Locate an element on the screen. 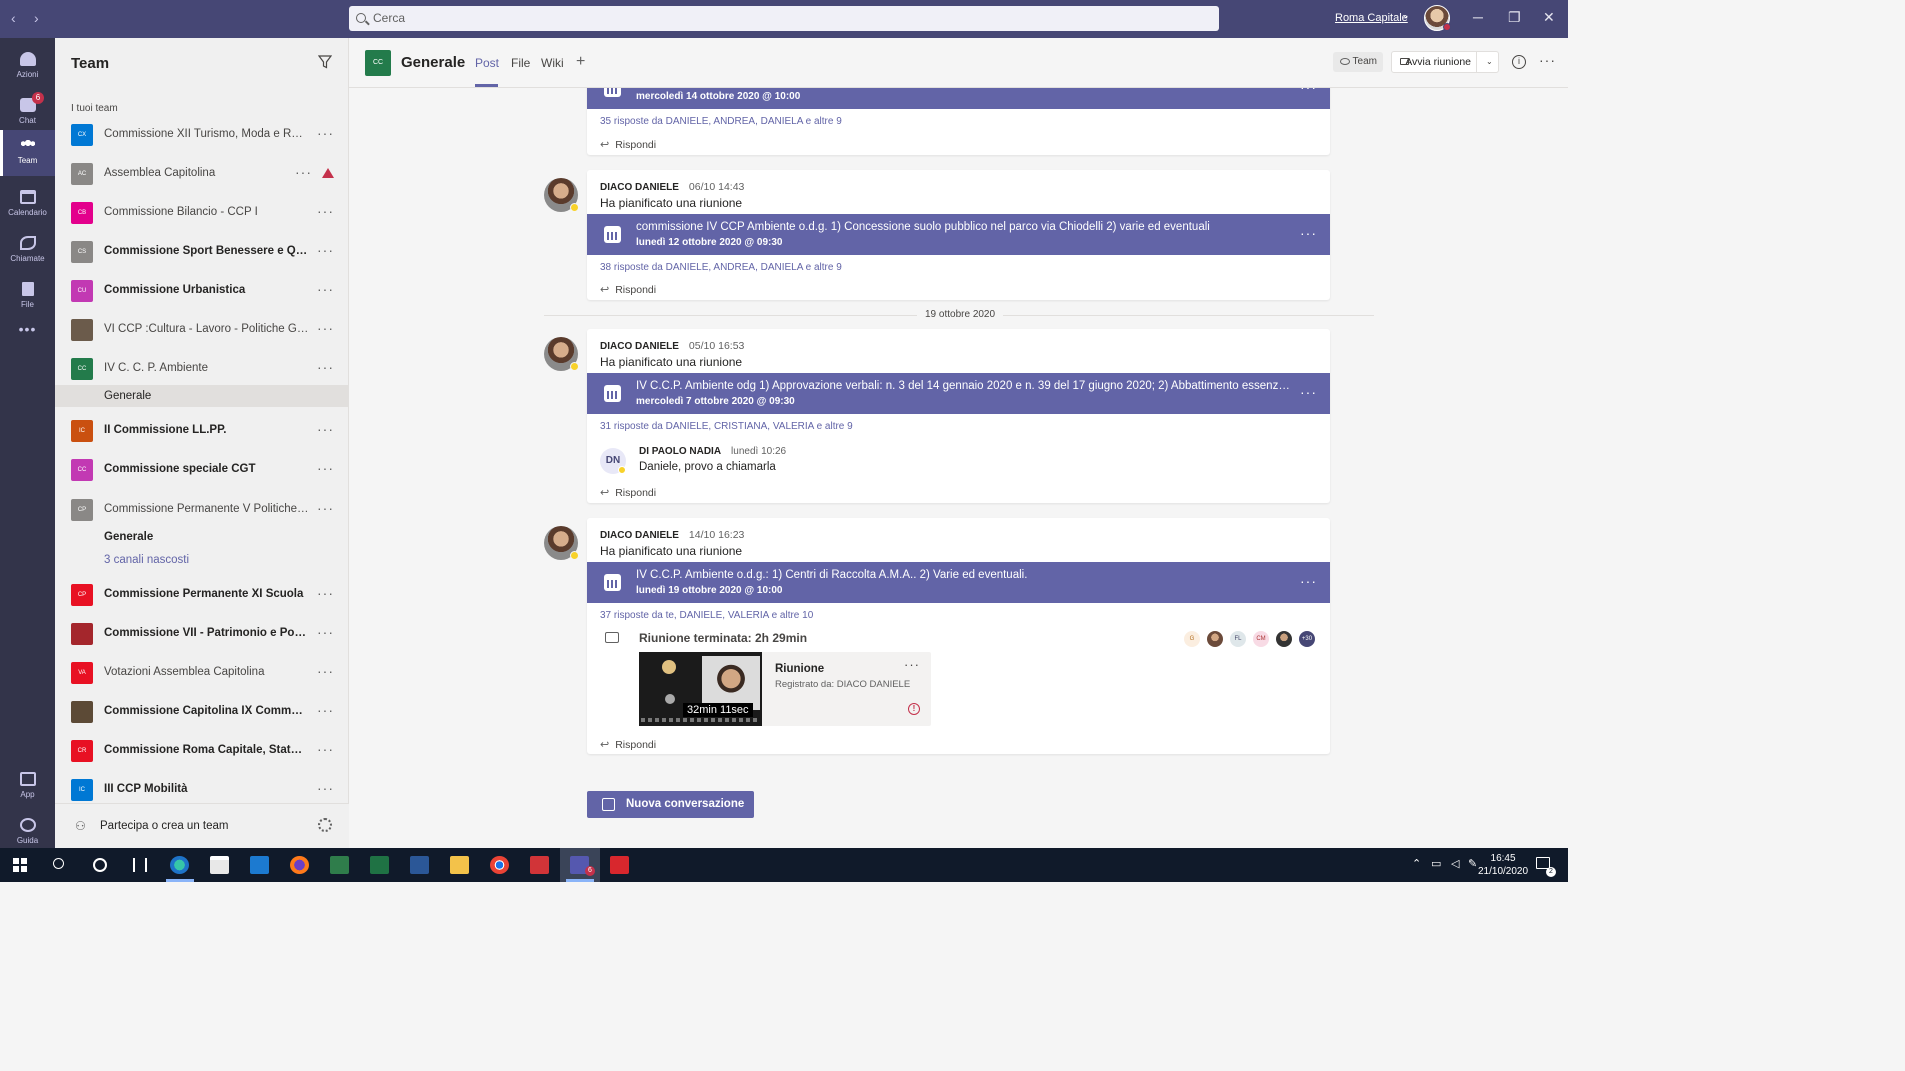 This screenshot has width=1905, height=1071. participant-avatar: FL is located at coordinates (1238, 639).